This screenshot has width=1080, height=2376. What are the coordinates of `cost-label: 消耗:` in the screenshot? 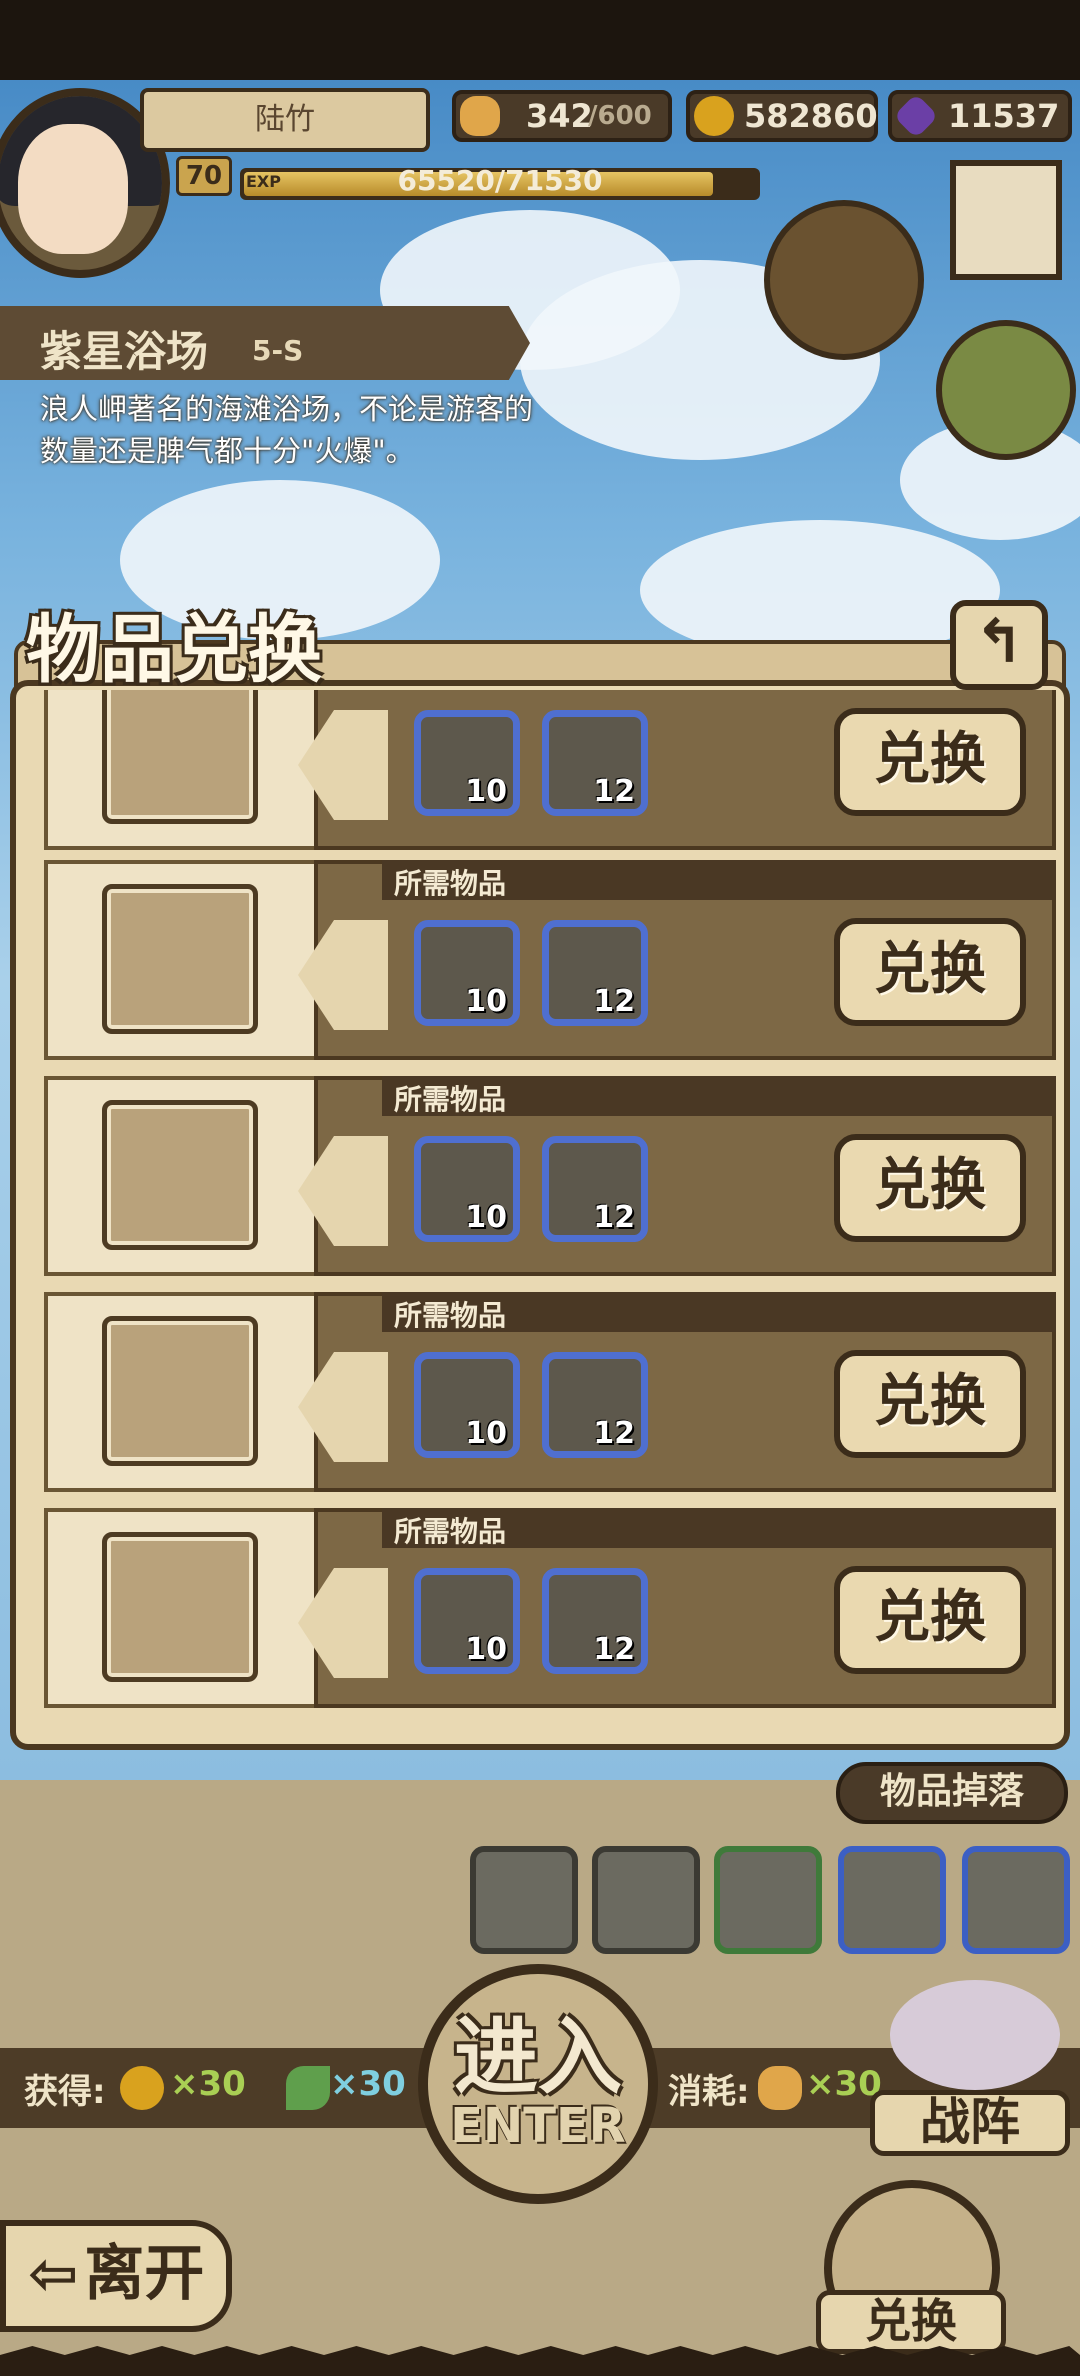 It's located at (709, 2092).